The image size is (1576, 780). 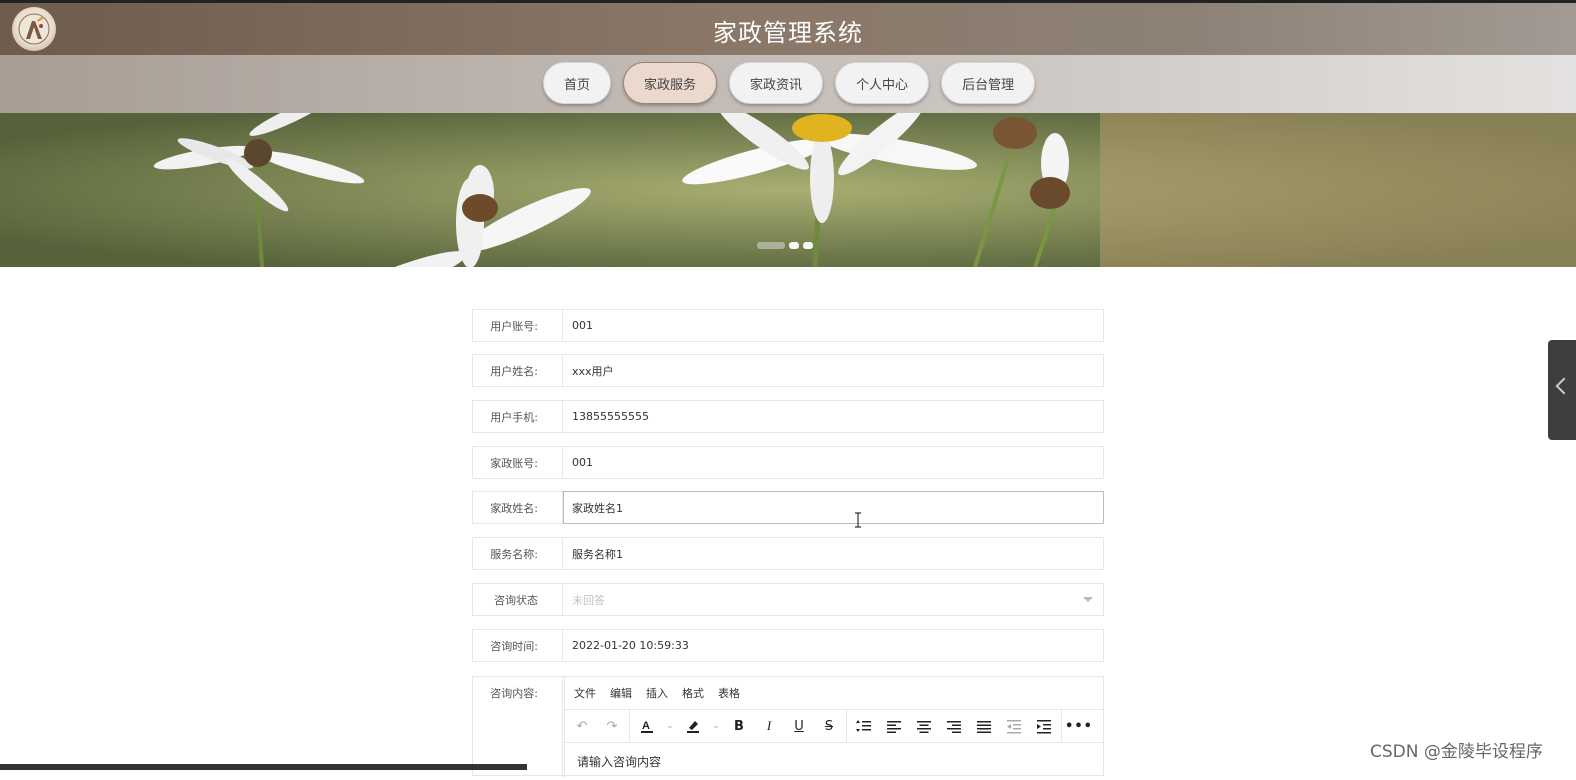 What do you see at coordinates (924, 726) in the screenshot?
I see `align-center-icon` at bounding box center [924, 726].